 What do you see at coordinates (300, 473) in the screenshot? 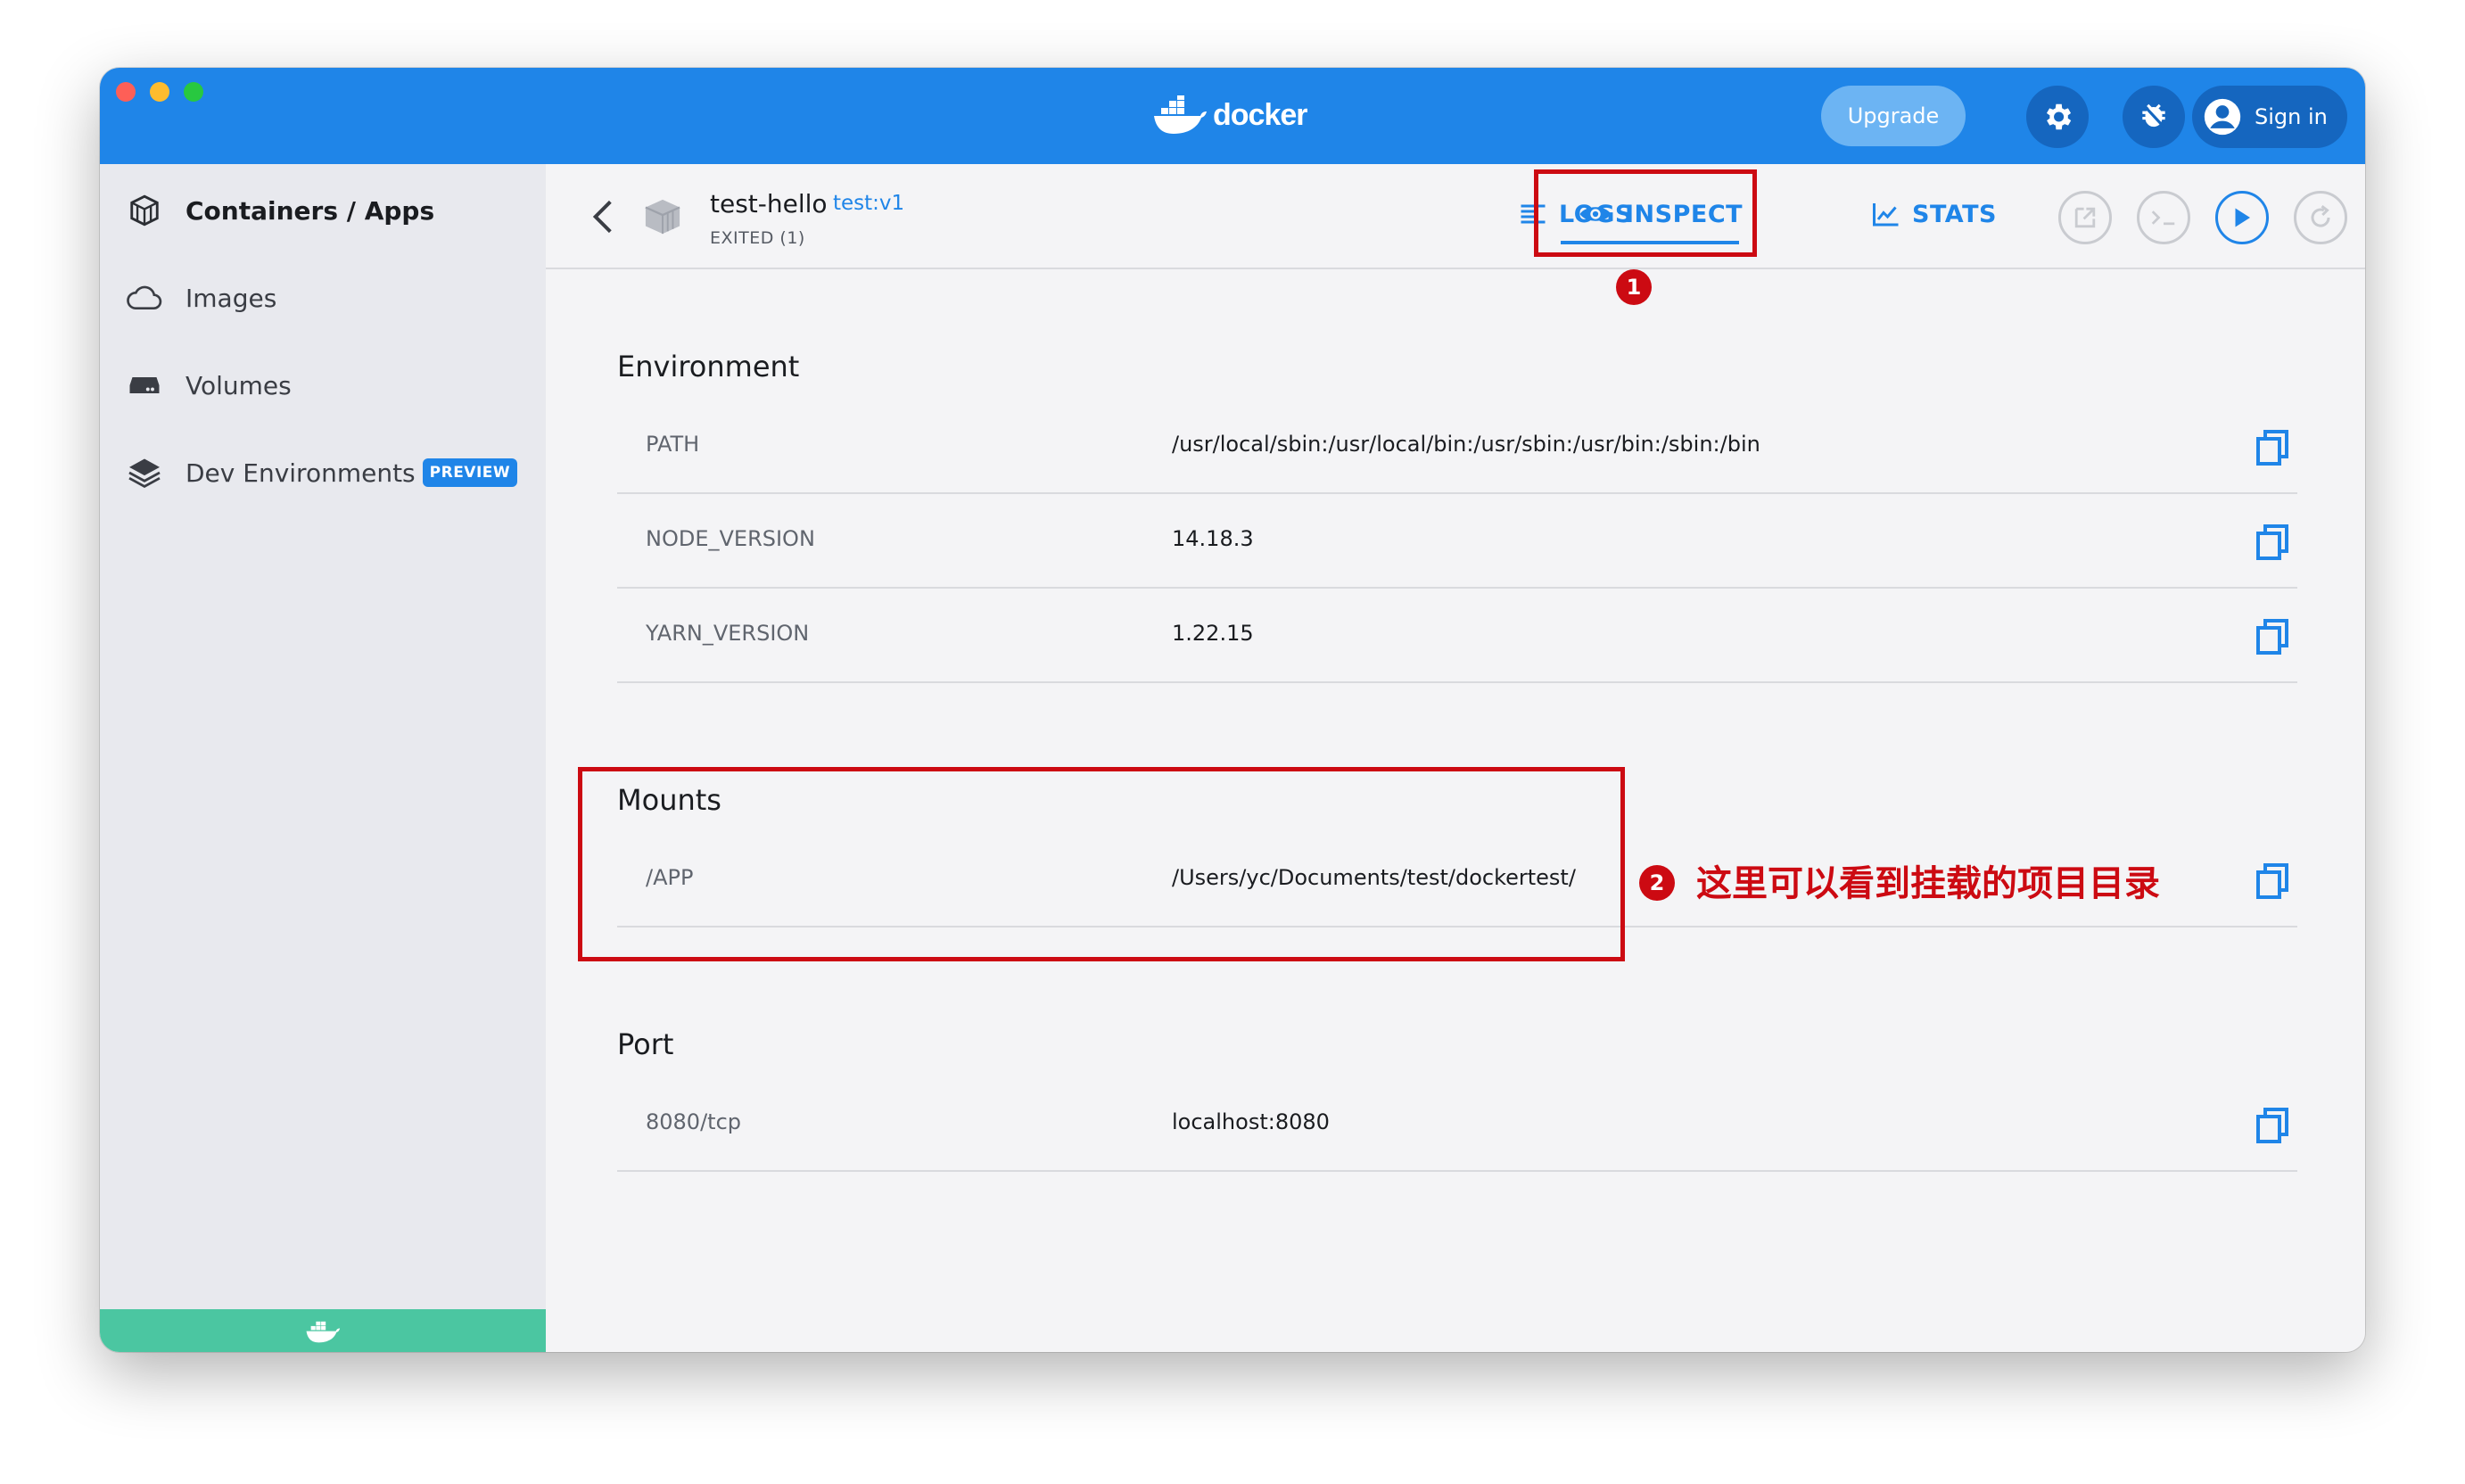
I see `sidebar-item-label: Dev Environments` at bounding box center [300, 473].